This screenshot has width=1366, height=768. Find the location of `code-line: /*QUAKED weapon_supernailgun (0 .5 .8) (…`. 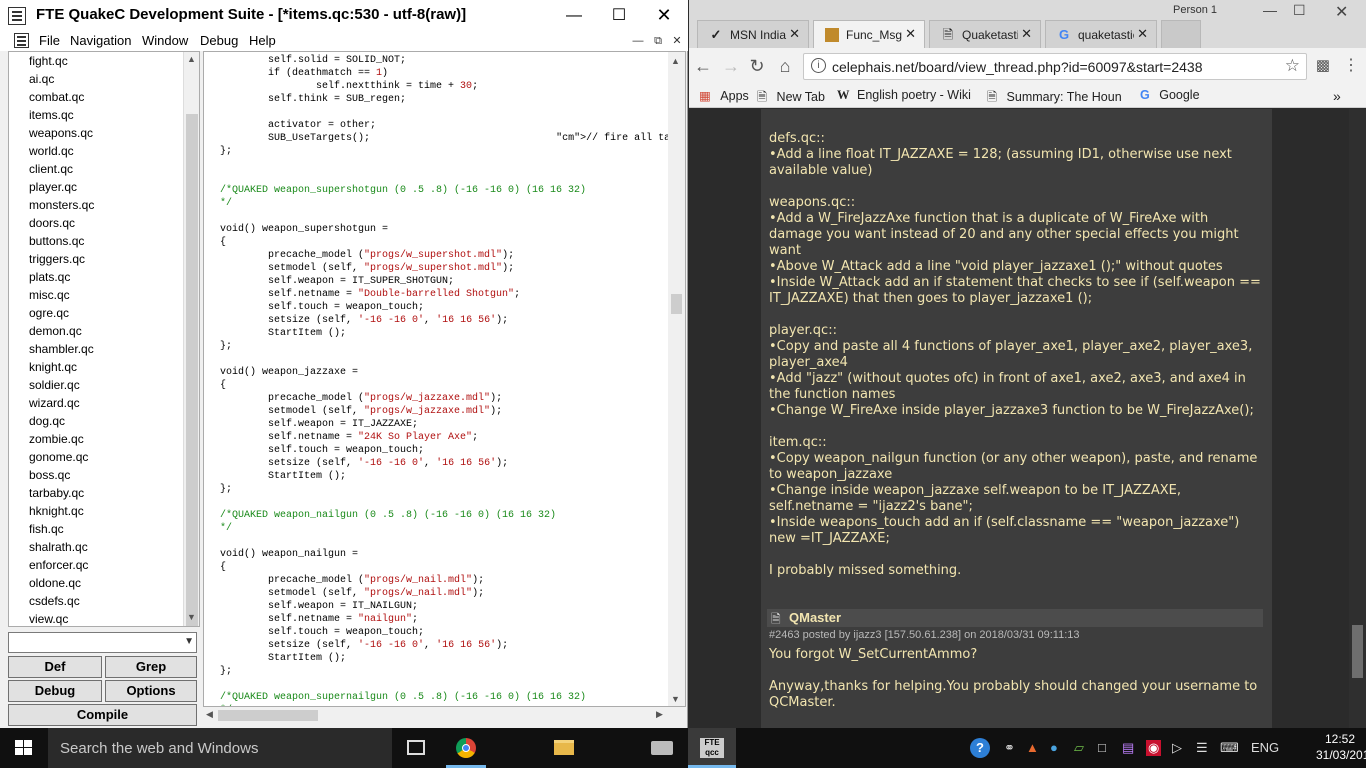

code-line: /*QUAKED weapon_supernailgun (0 .5 .8) (… is located at coordinates (445, 697).